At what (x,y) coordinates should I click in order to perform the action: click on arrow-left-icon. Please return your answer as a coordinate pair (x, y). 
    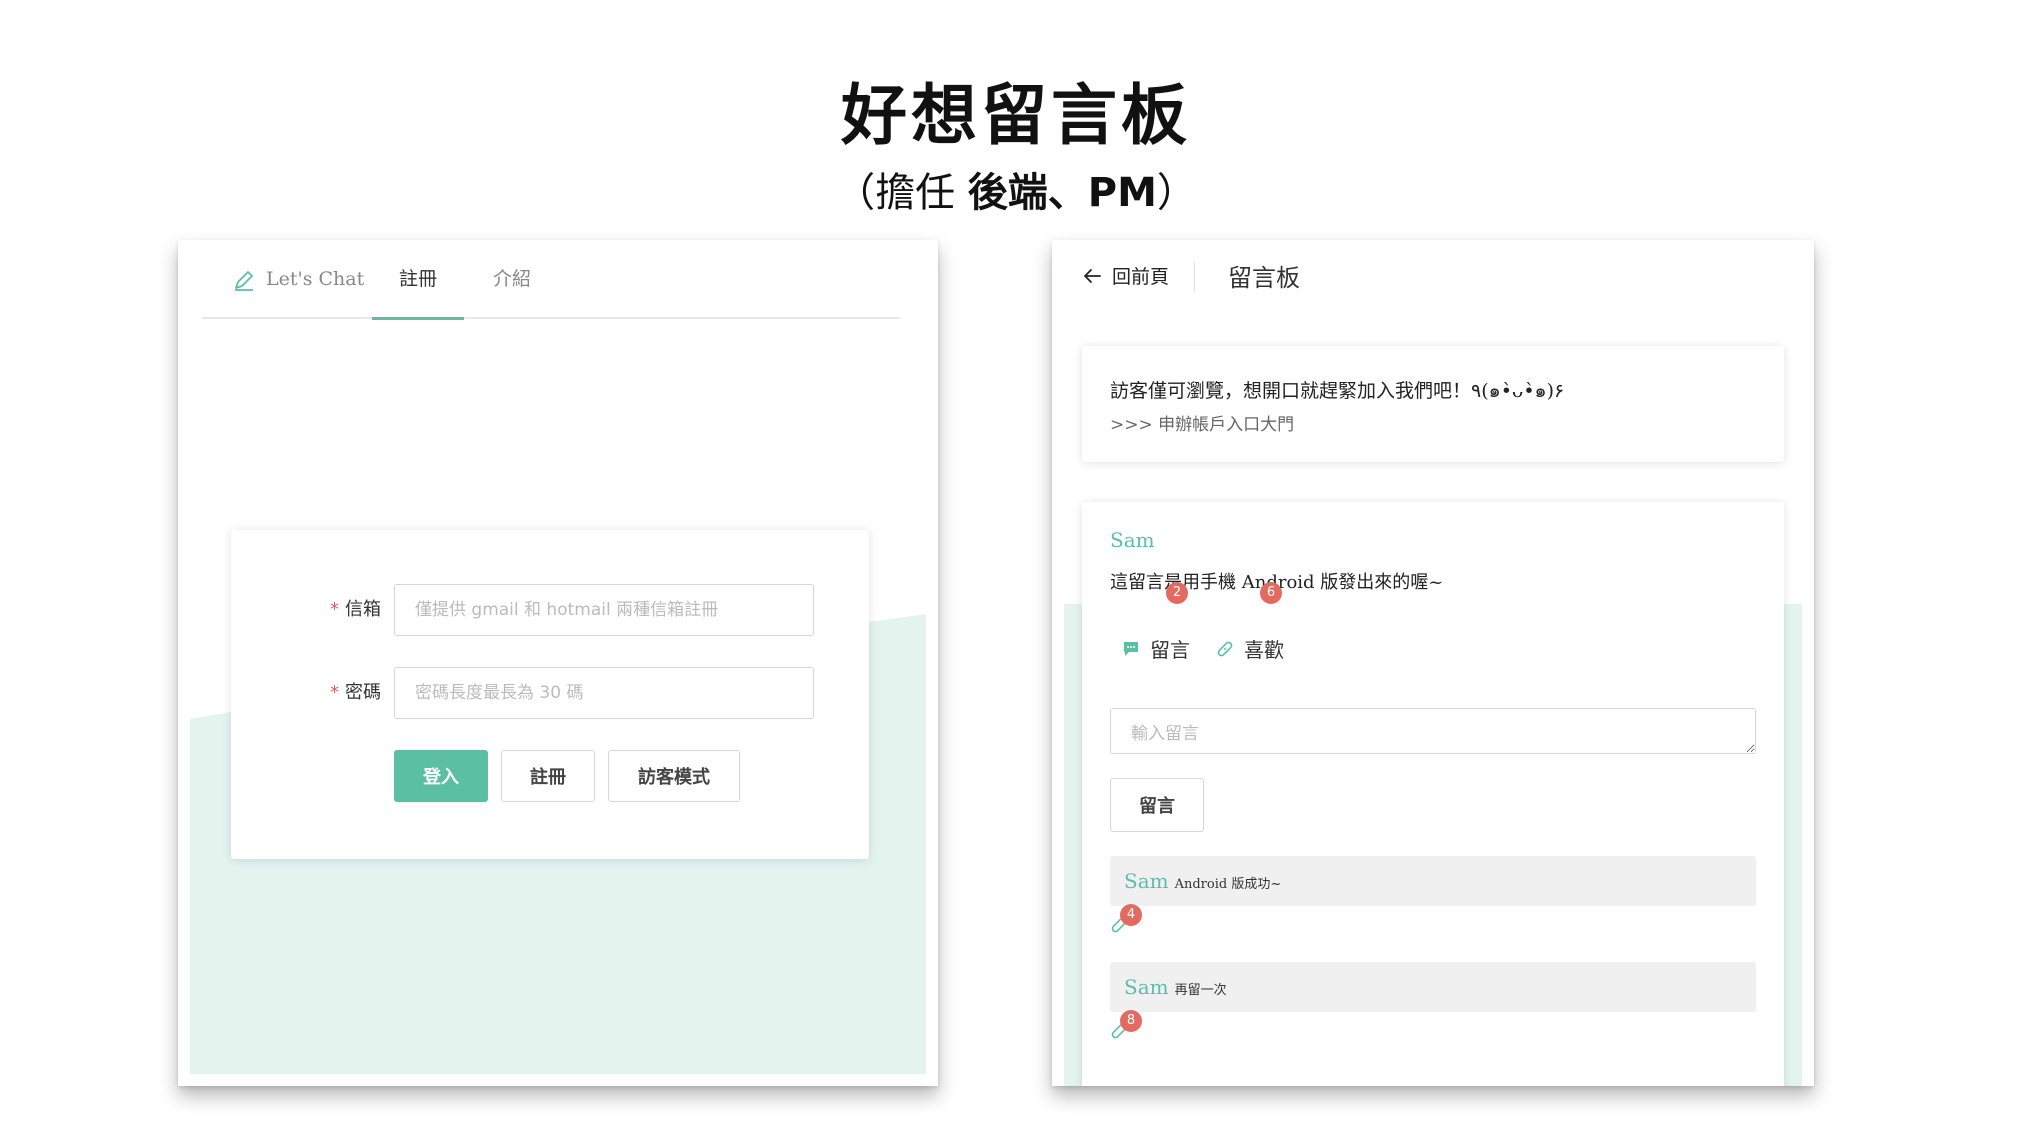
    Looking at the image, I should click on (1092, 275).